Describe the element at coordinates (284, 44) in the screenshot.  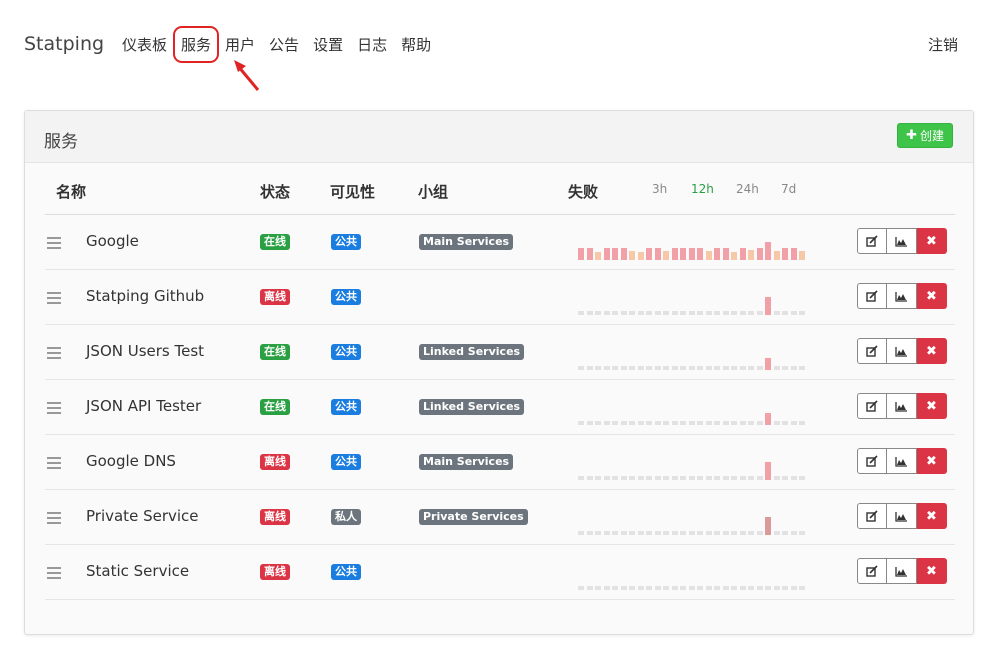
I see `nav-item-announcements: 公告` at that location.